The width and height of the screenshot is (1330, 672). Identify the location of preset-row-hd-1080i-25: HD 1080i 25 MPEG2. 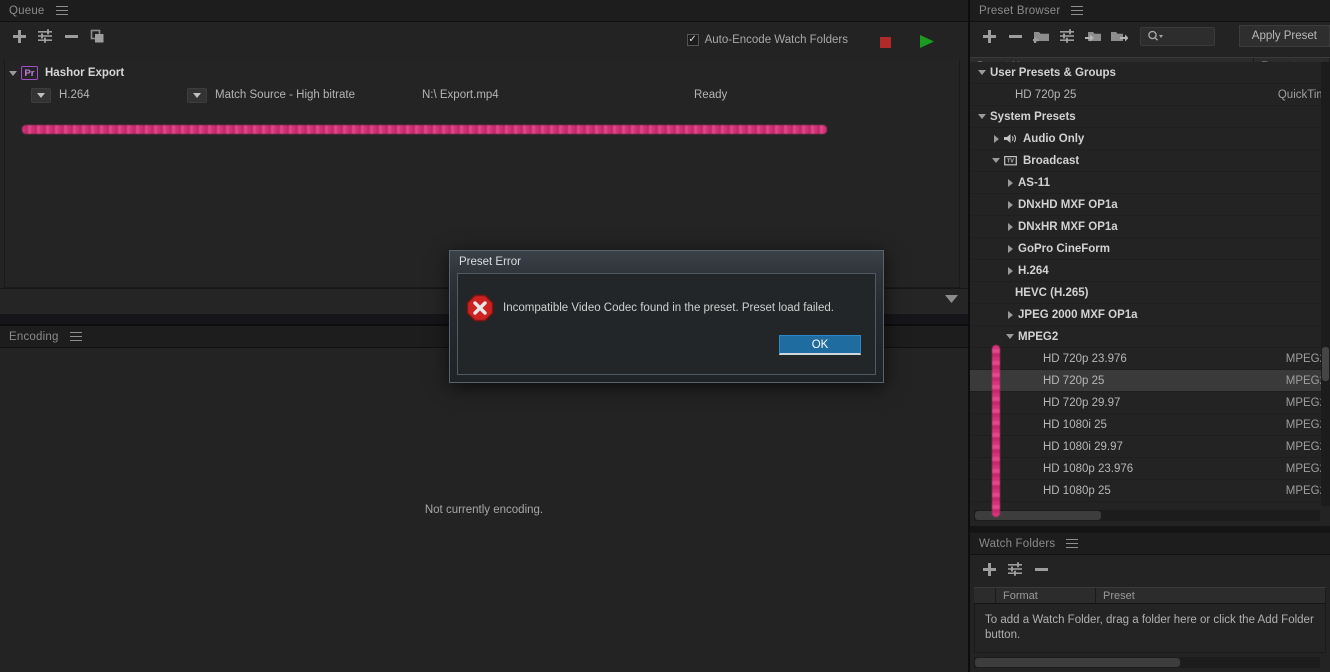
(1150, 425).